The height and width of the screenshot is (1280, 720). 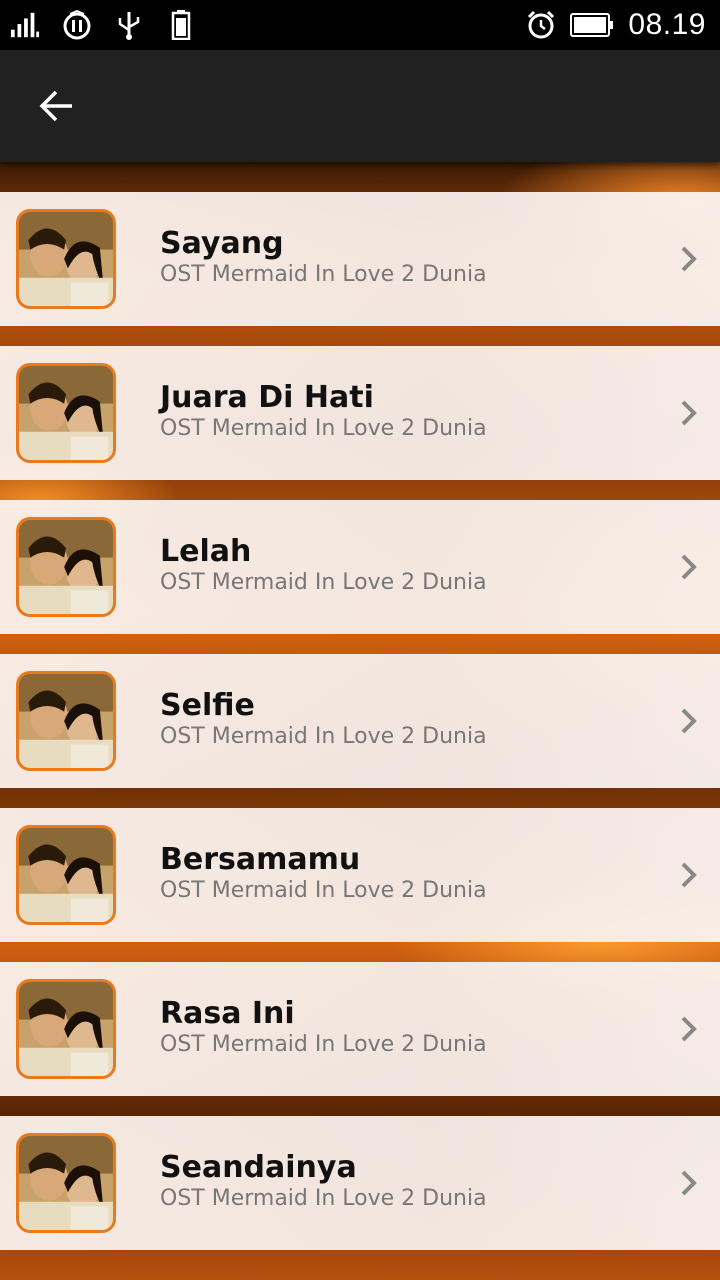 I want to click on battery-icon, so click(x=592, y=25).